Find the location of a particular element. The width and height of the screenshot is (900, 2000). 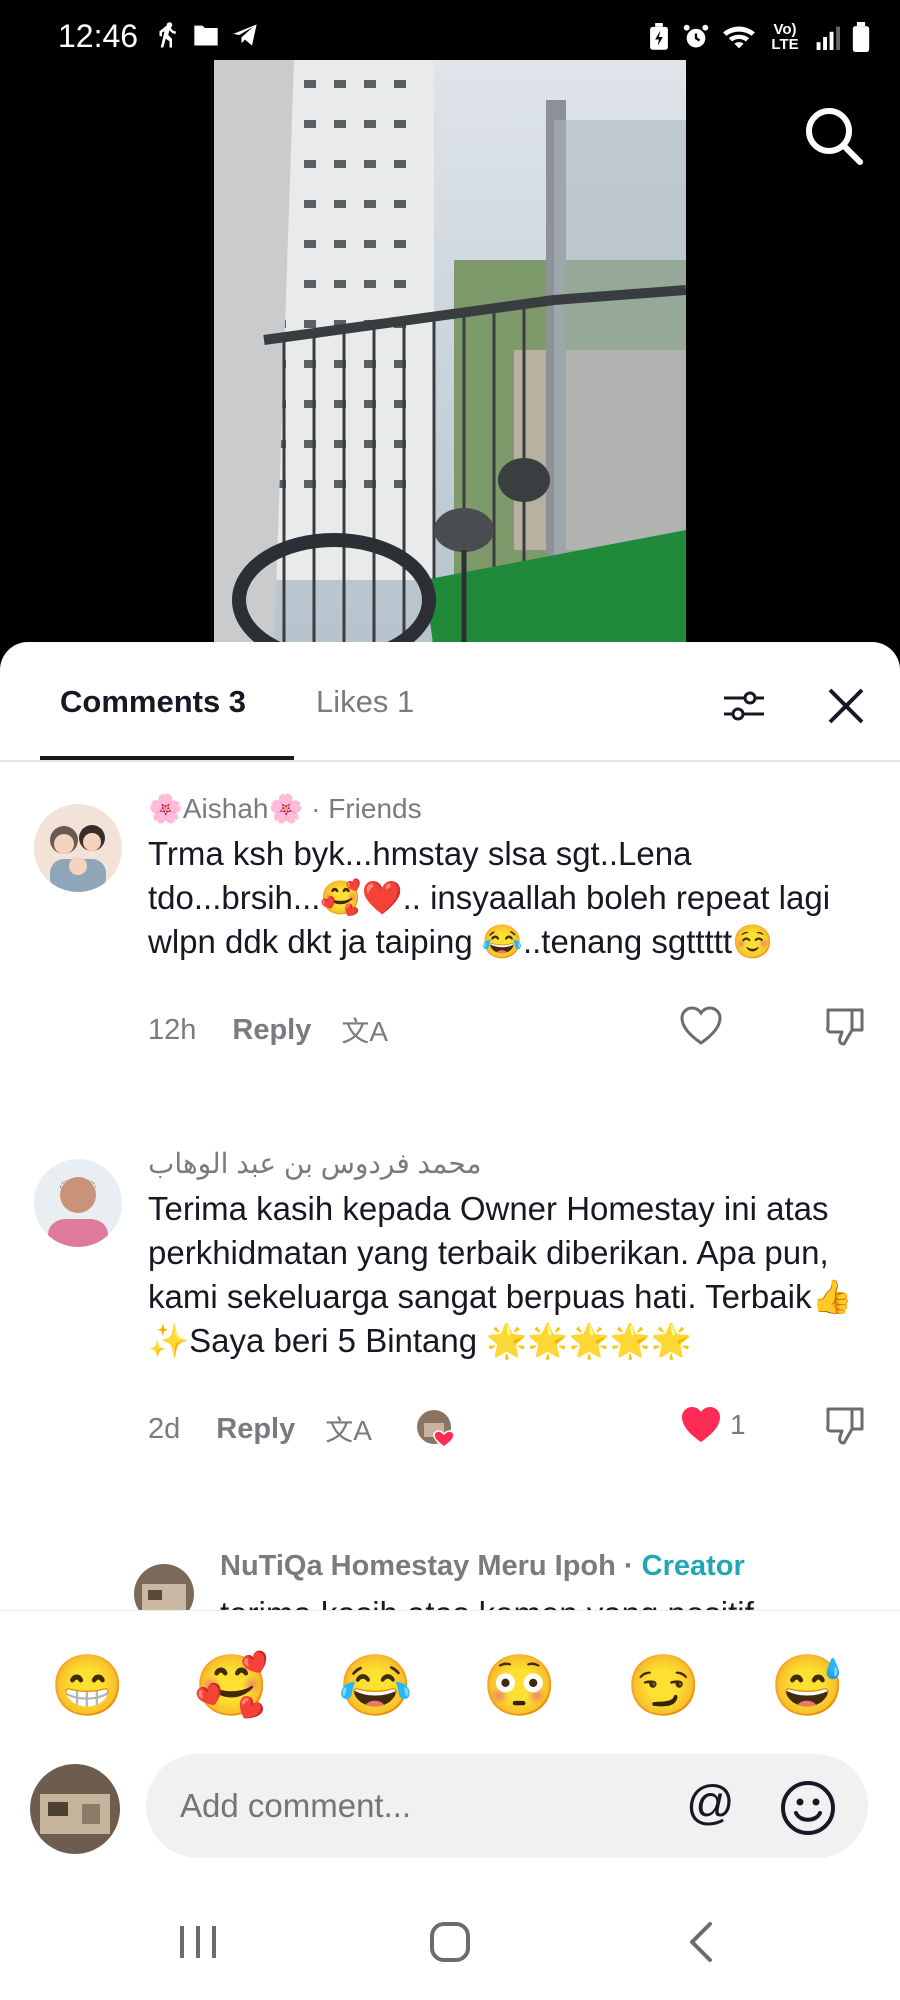

running-icon is located at coordinates (167, 35).